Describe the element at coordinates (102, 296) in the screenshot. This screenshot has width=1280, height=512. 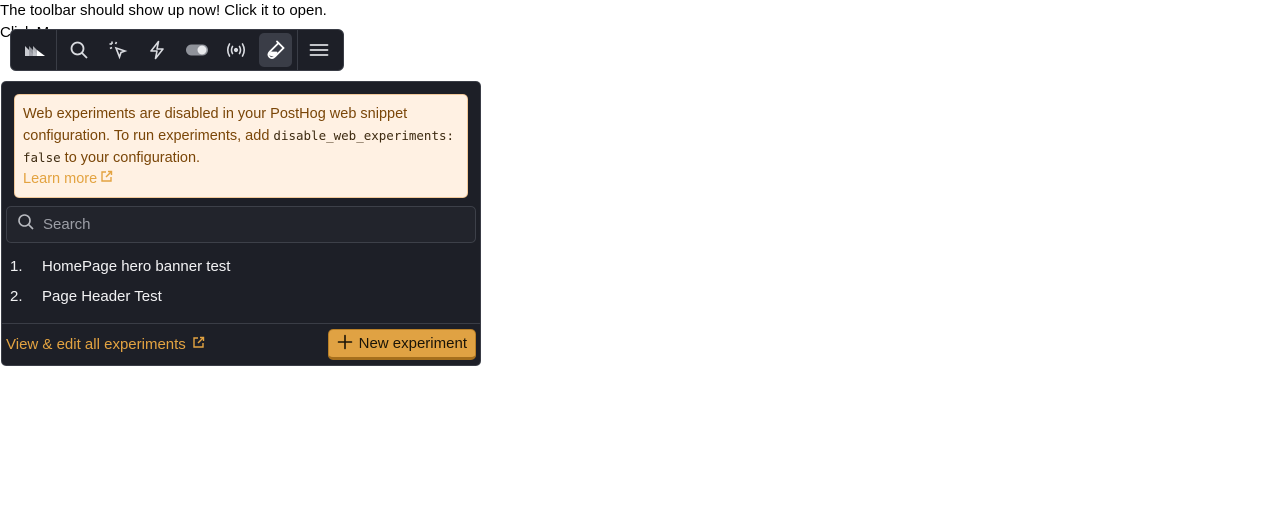
I see `experiment-name: Page Header Test` at that location.